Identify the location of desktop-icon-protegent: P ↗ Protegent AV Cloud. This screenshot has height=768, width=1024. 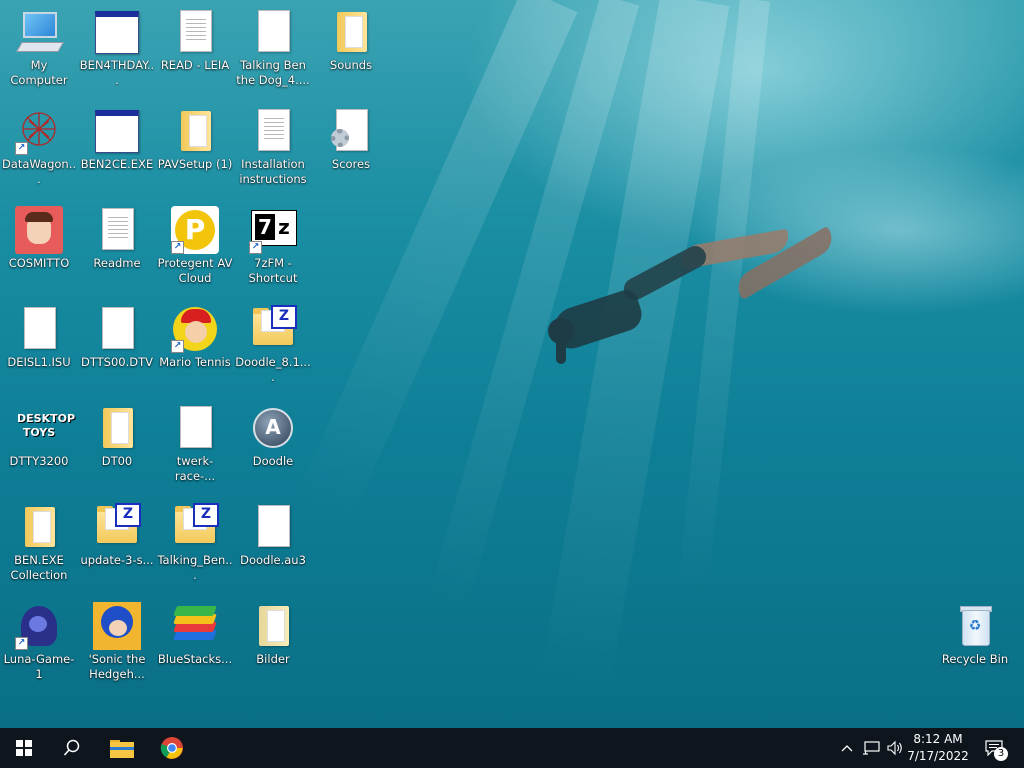
(195, 246).